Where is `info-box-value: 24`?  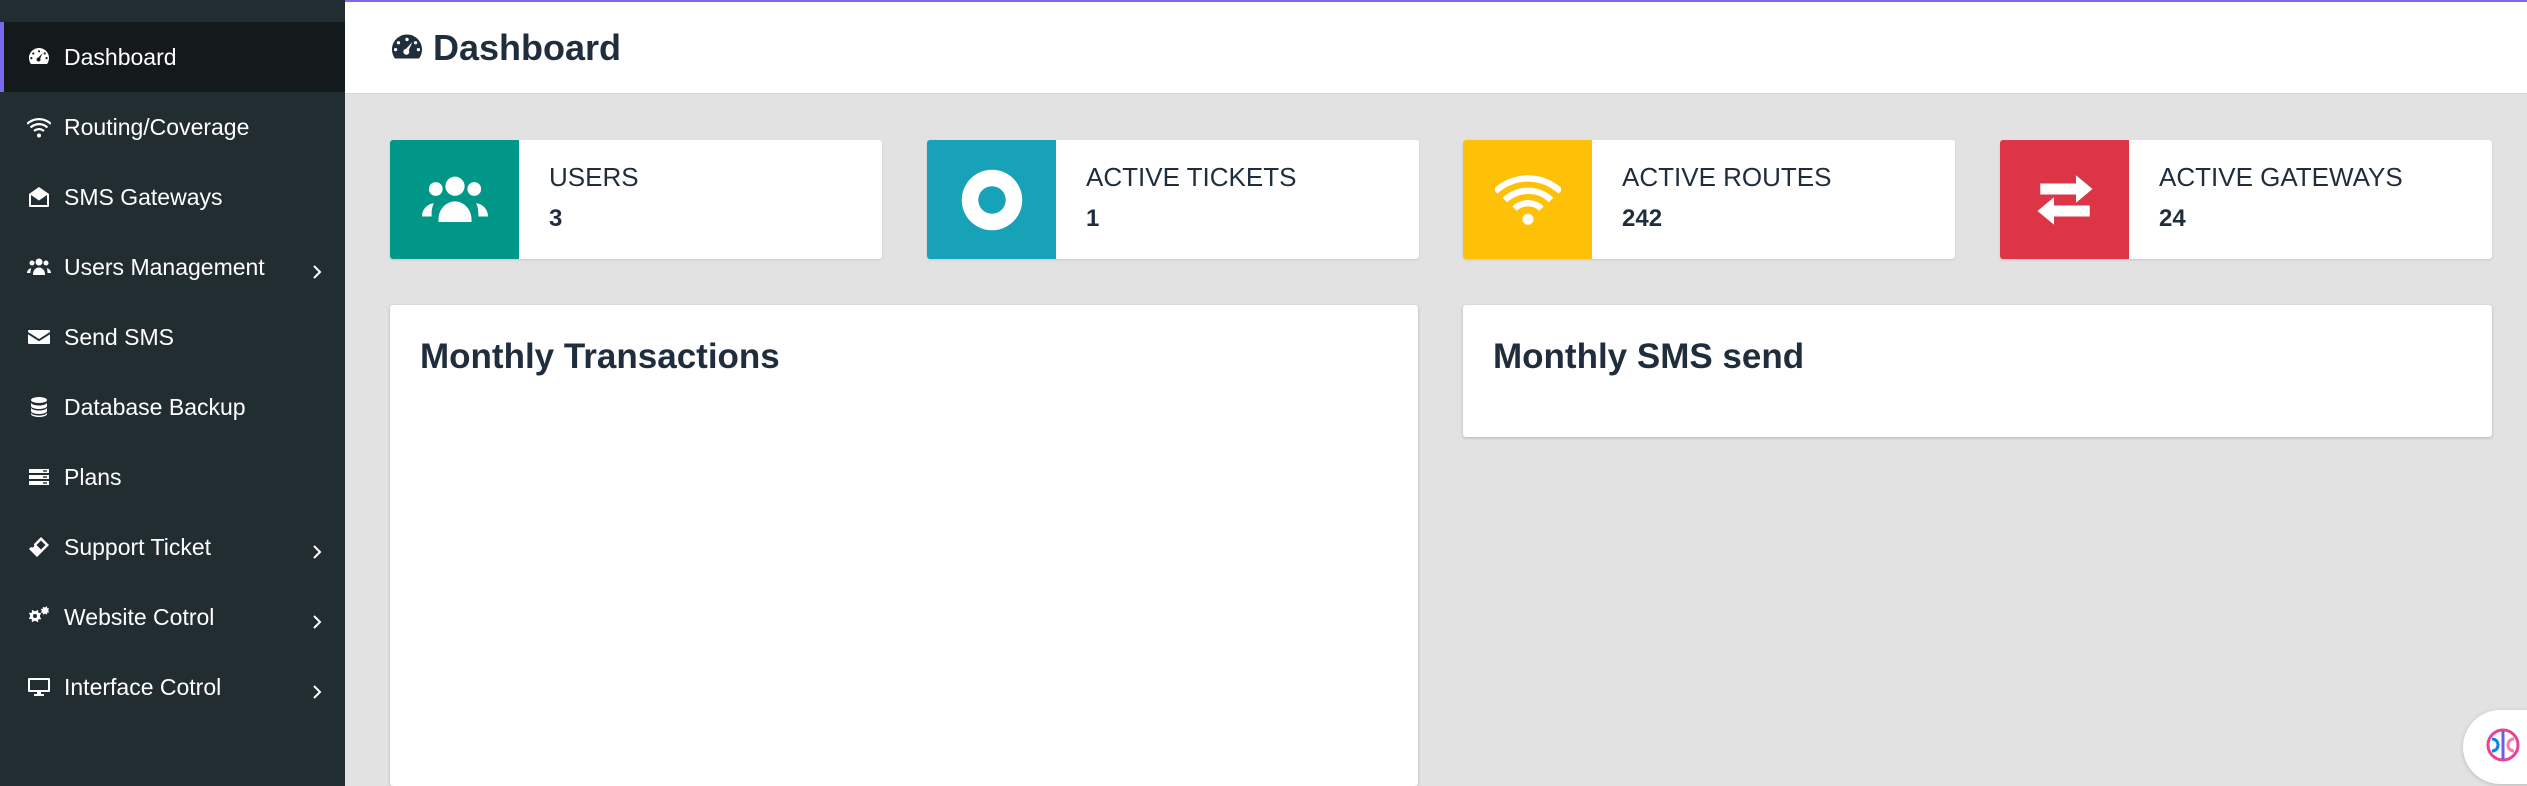 info-box-value: 24 is located at coordinates (2172, 218).